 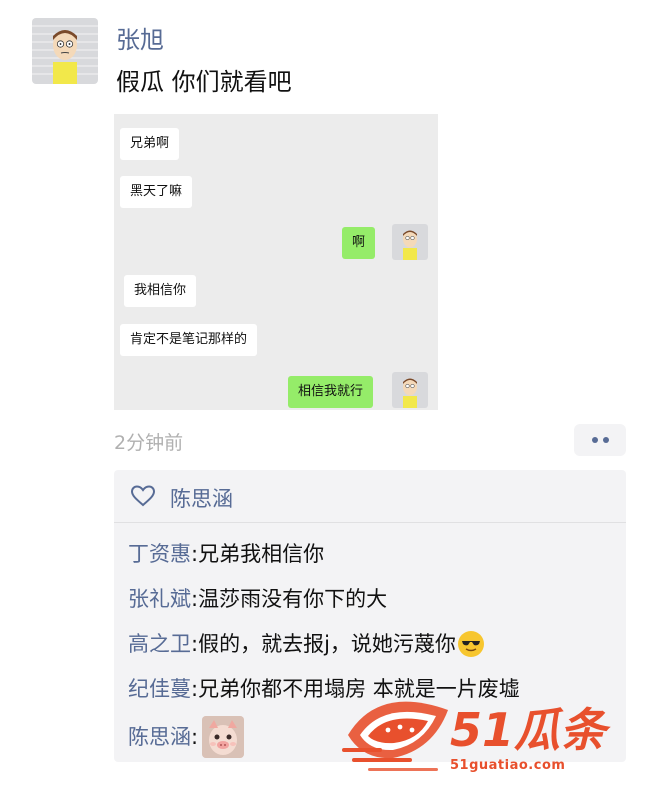 I want to click on comment-item: 高之卫: 假的，就去报j，说她污蔑你, so click(x=306, y=644).